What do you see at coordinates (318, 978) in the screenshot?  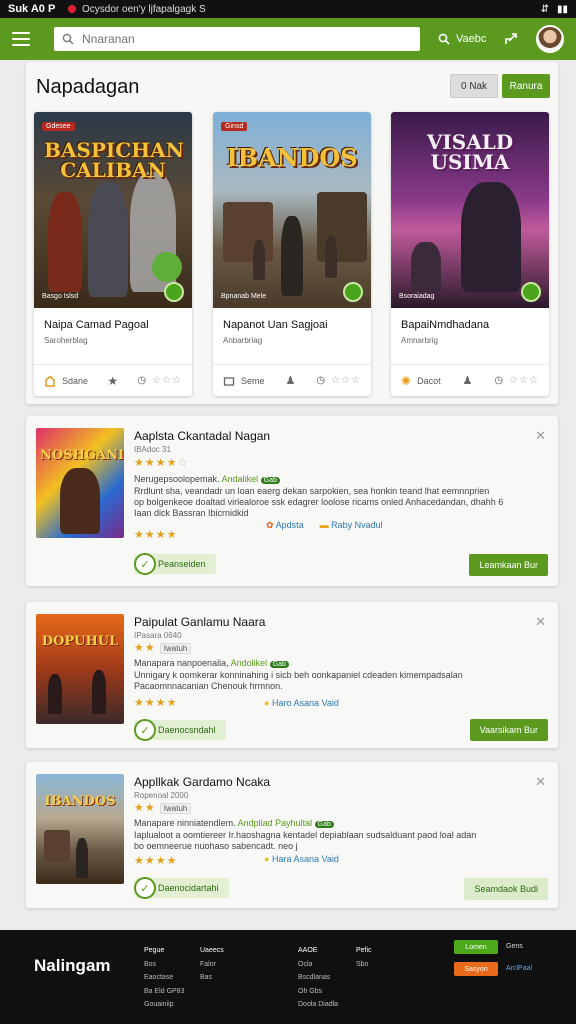 I see `footer-link: Bscdlanas` at bounding box center [318, 978].